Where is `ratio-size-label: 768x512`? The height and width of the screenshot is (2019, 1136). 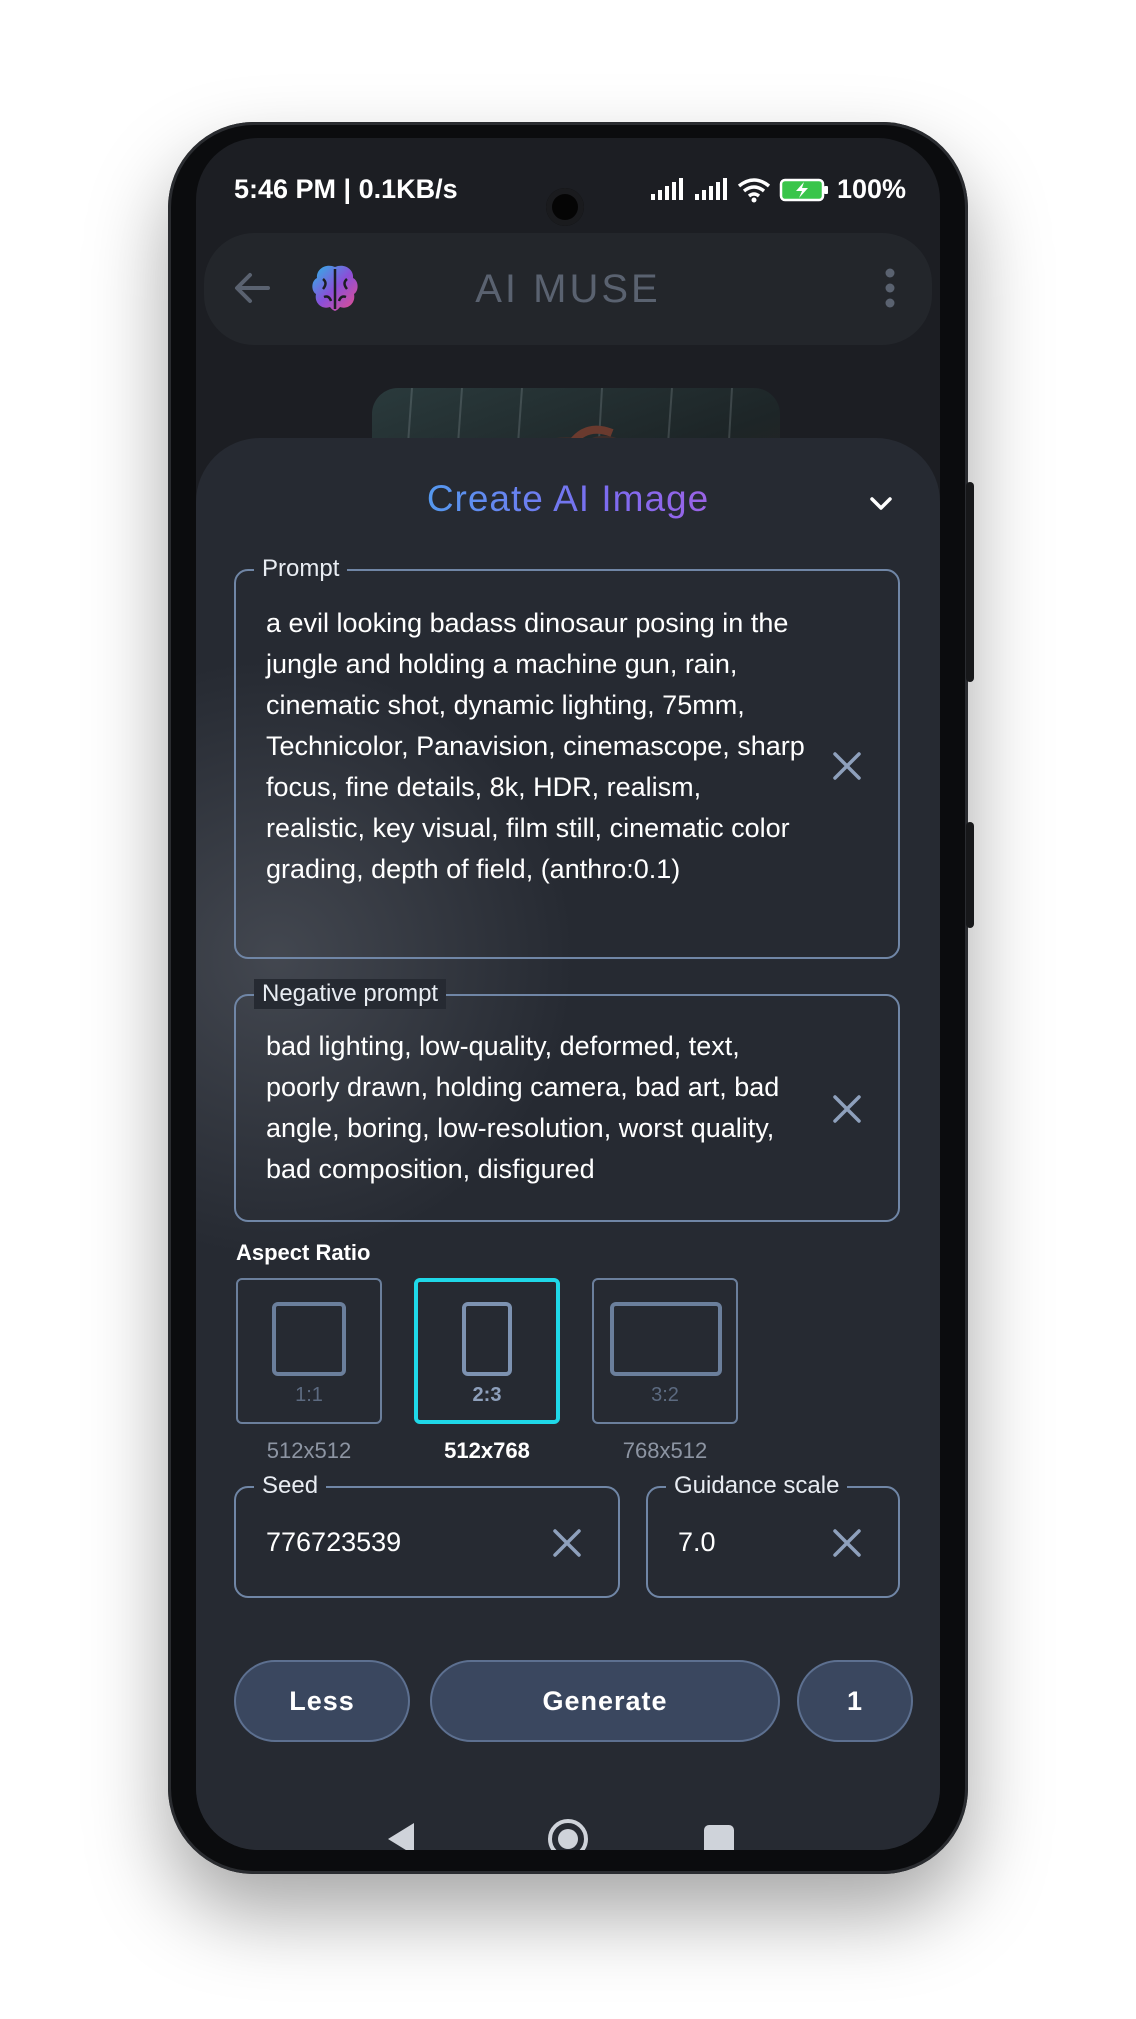 ratio-size-label: 768x512 is located at coordinates (665, 1450).